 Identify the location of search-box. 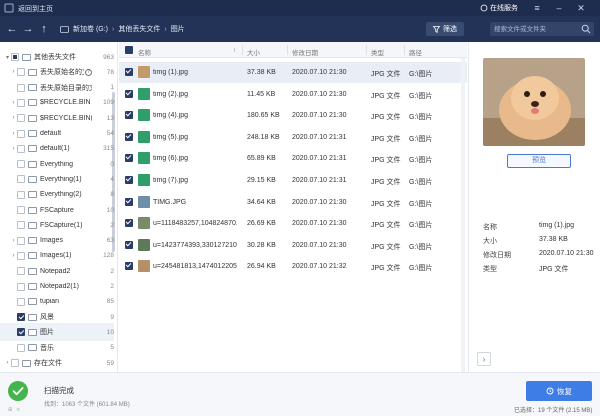
(542, 29).